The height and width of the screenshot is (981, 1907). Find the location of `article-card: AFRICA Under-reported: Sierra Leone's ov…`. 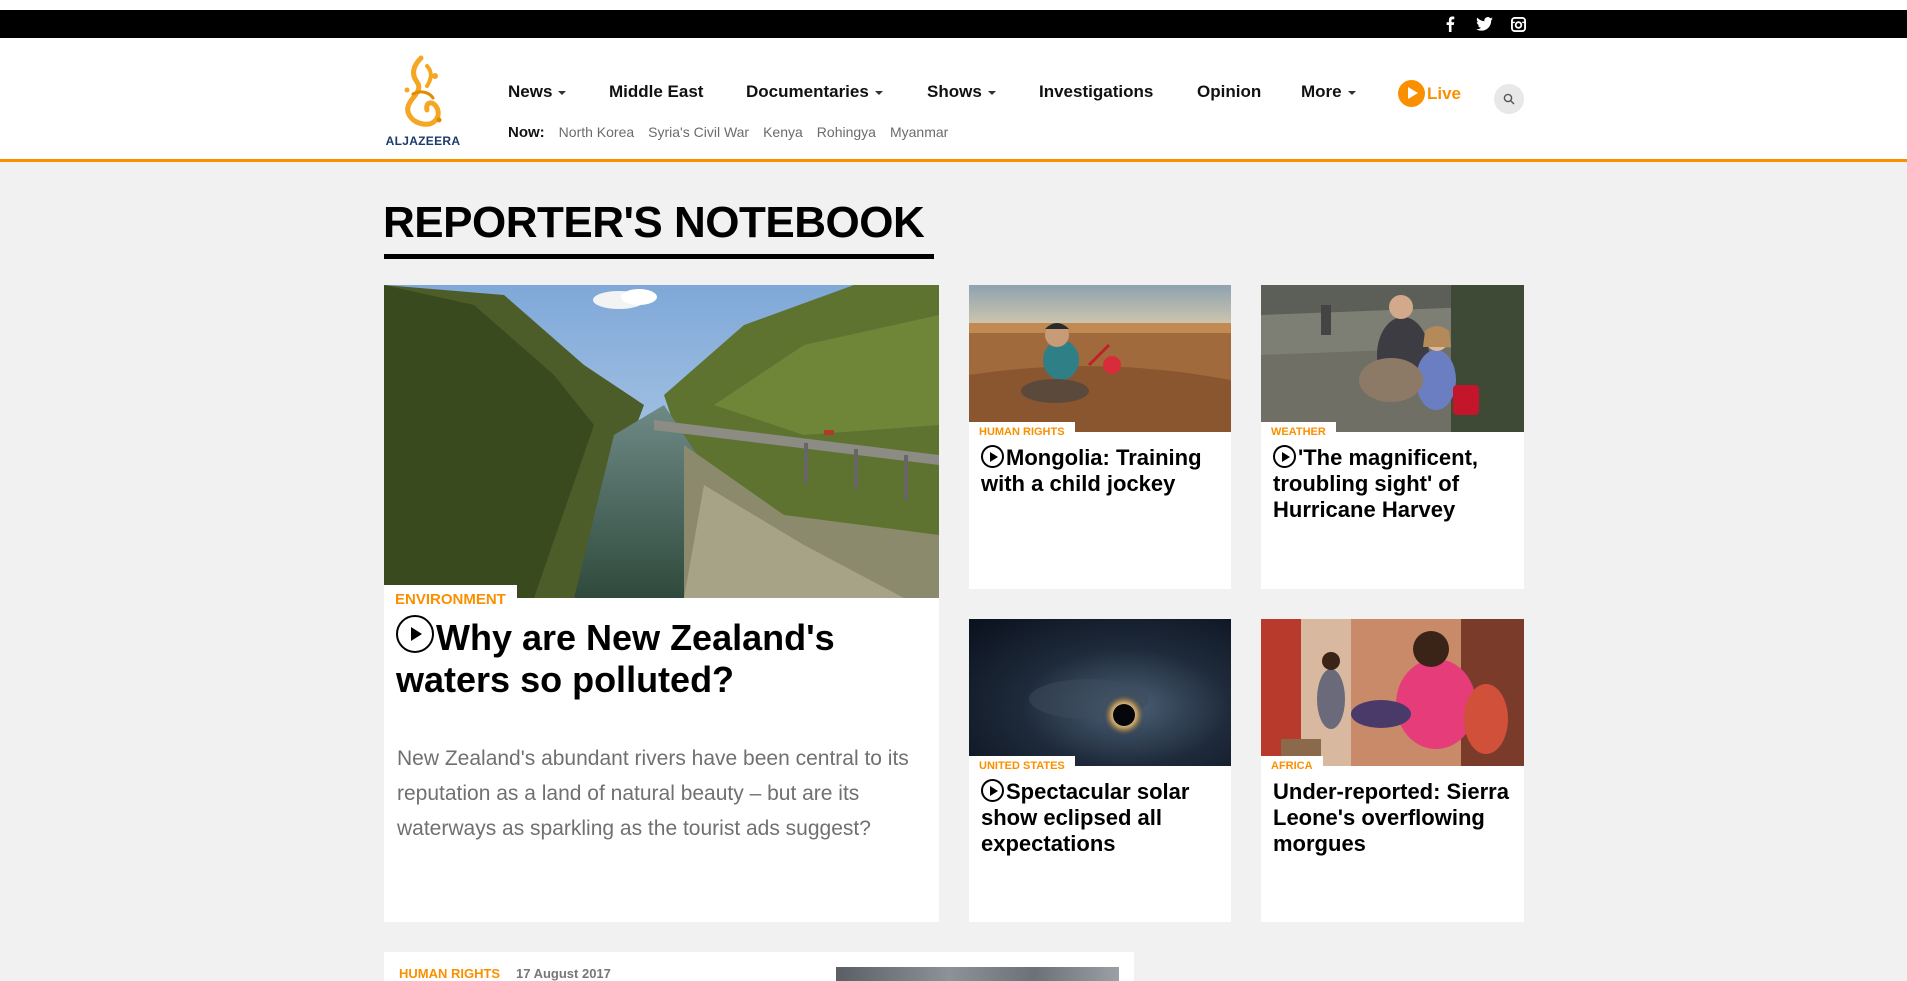

article-card: AFRICA Under-reported: Sierra Leone's ov… is located at coordinates (1392, 770).